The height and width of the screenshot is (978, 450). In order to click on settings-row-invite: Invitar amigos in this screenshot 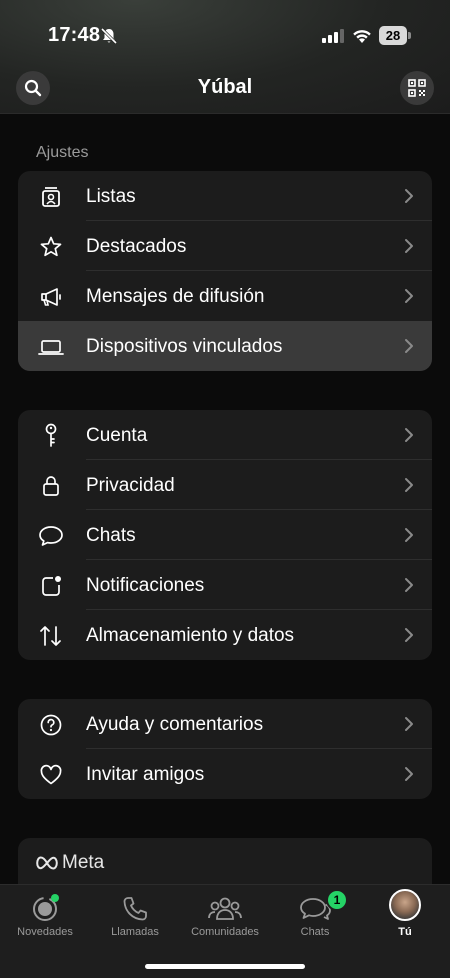, I will do `click(225, 774)`.